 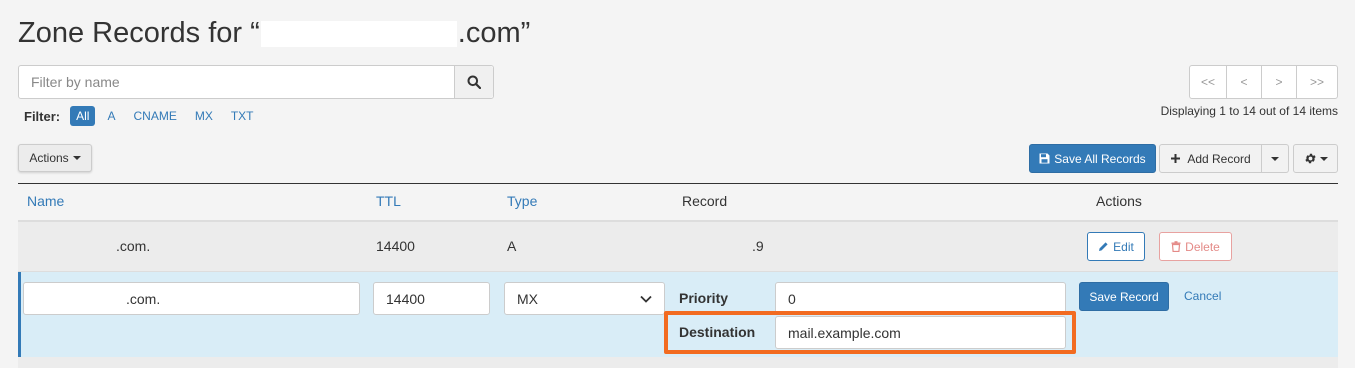 I want to click on filter-txt: TXT, so click(x=242, y=116).